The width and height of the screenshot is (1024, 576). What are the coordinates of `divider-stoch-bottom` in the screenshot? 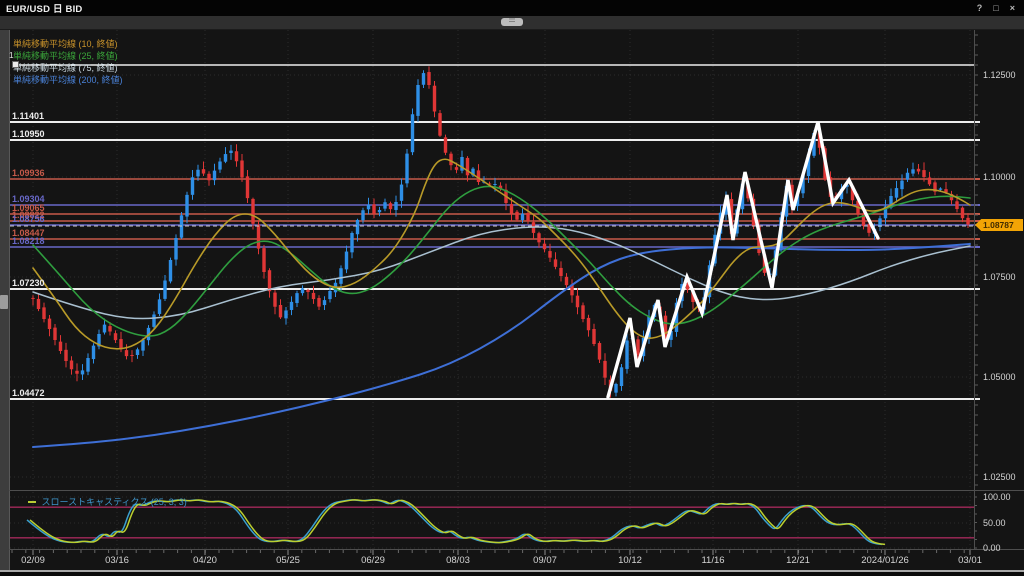 It's located at (516, 549).